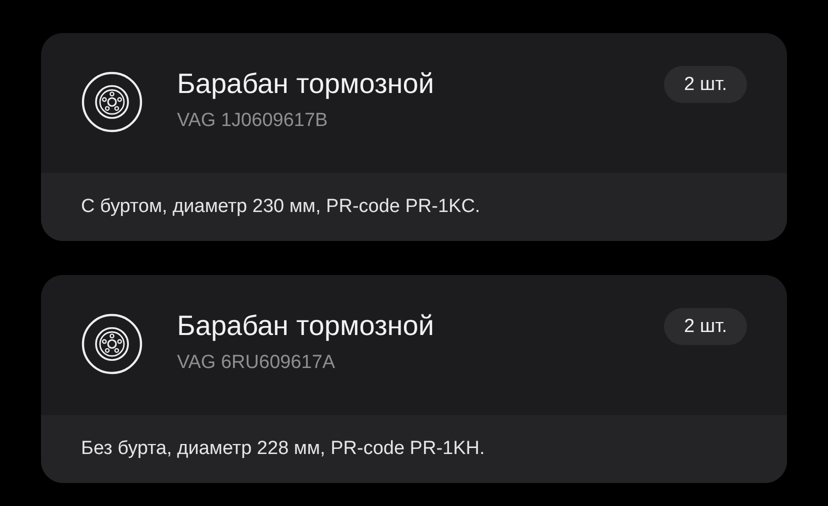 The image size is (828, 506). I want to click on part-description: Без бурта, диаметр 228 мм, PR-code PR-1KH., so click(283, 449).